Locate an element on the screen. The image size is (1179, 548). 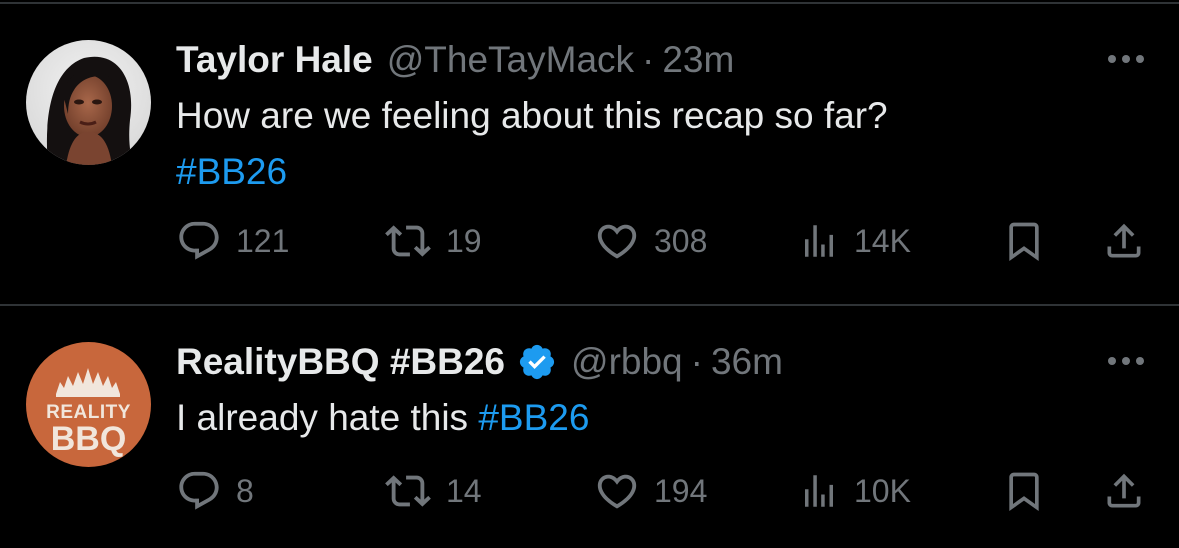
views-button: 10K is located at coordinates (854, 491).